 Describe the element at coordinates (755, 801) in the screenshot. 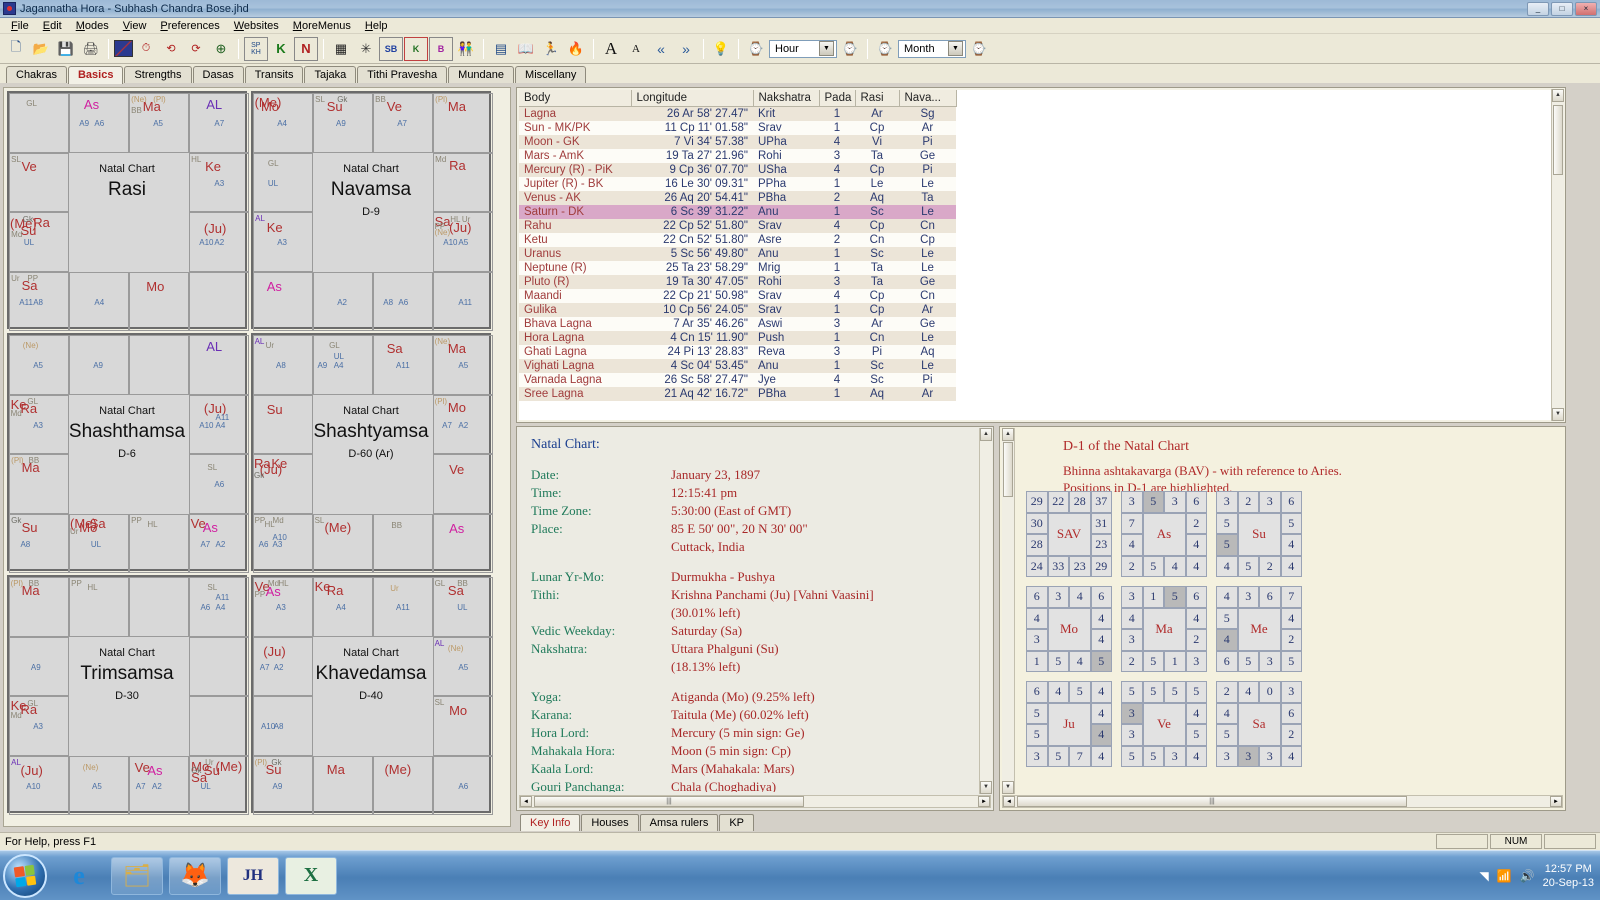

I see `natal-info-hscrollbar: ◄ ||| ►` at that location.